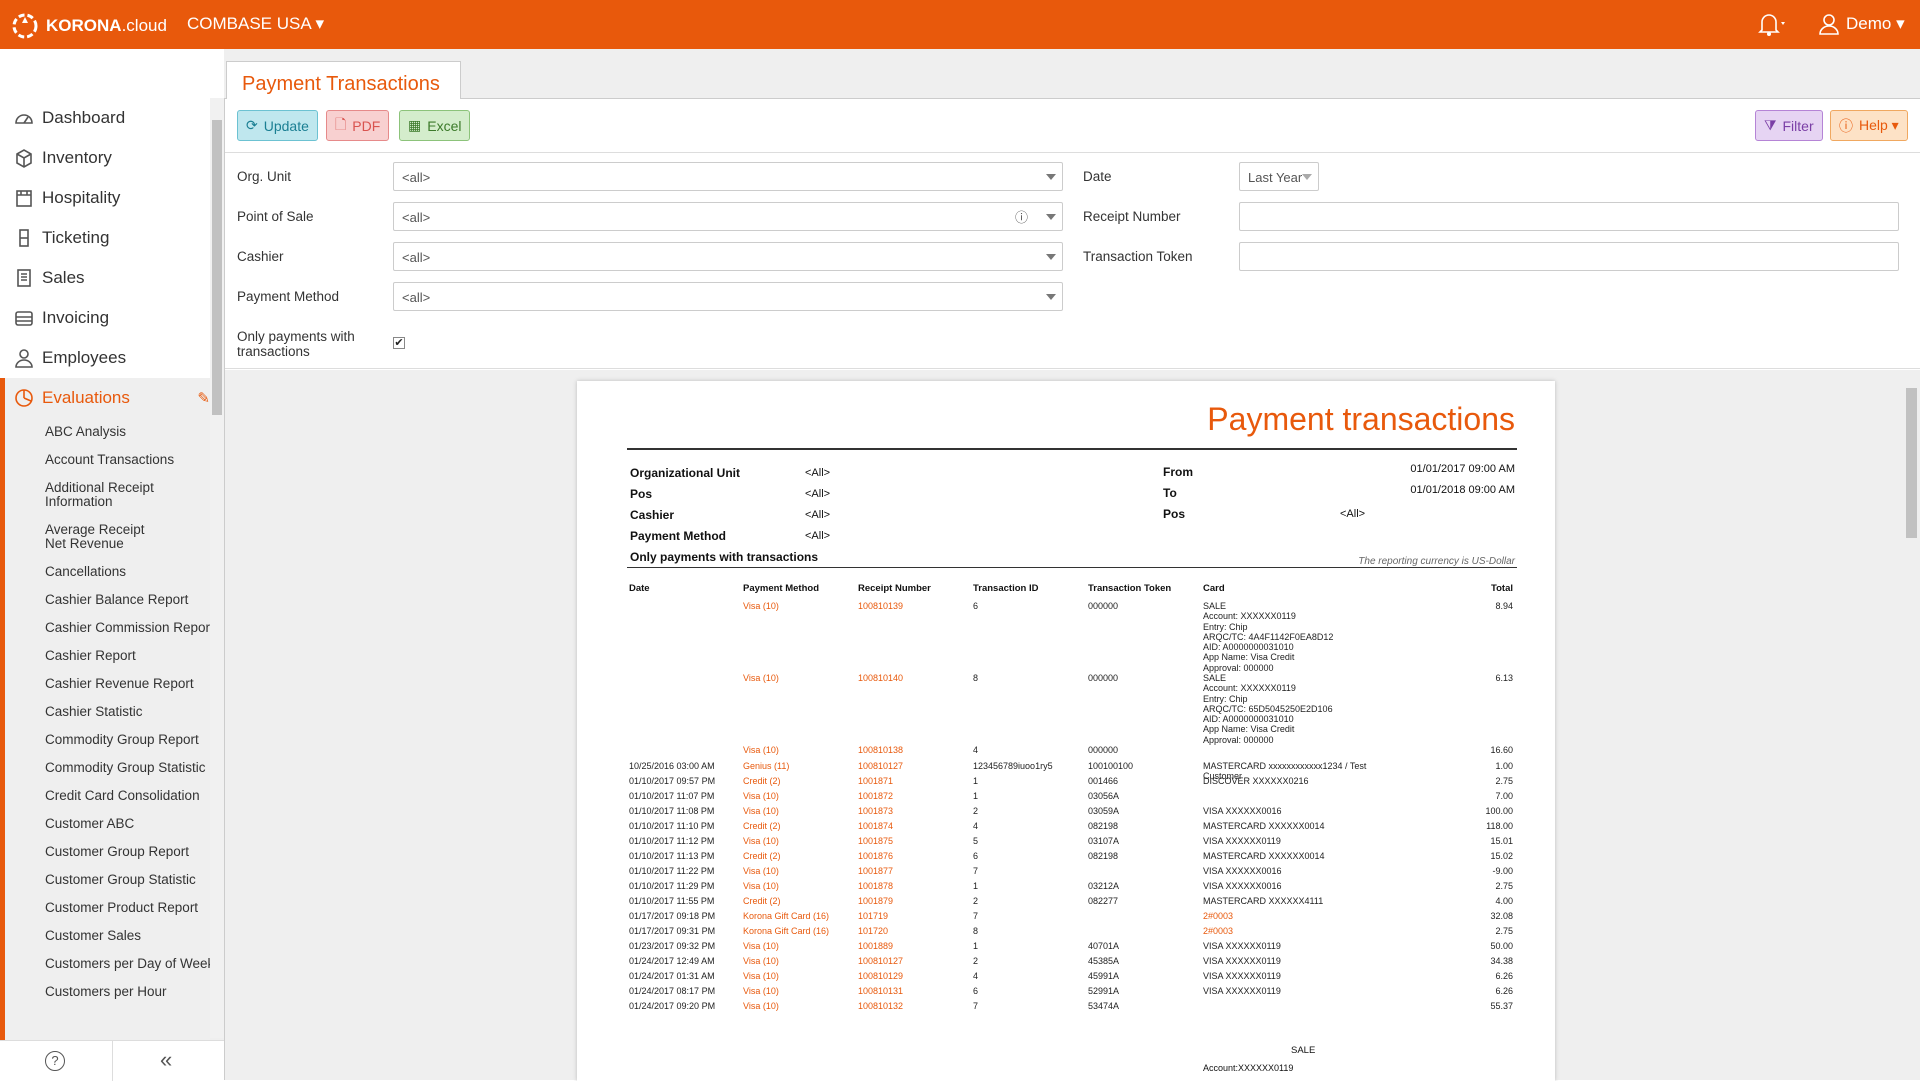 The height and width of the screenshot is (1081, 1920). I want to click on r-card: VISA XXXXXX0016, so click(1242, 811).